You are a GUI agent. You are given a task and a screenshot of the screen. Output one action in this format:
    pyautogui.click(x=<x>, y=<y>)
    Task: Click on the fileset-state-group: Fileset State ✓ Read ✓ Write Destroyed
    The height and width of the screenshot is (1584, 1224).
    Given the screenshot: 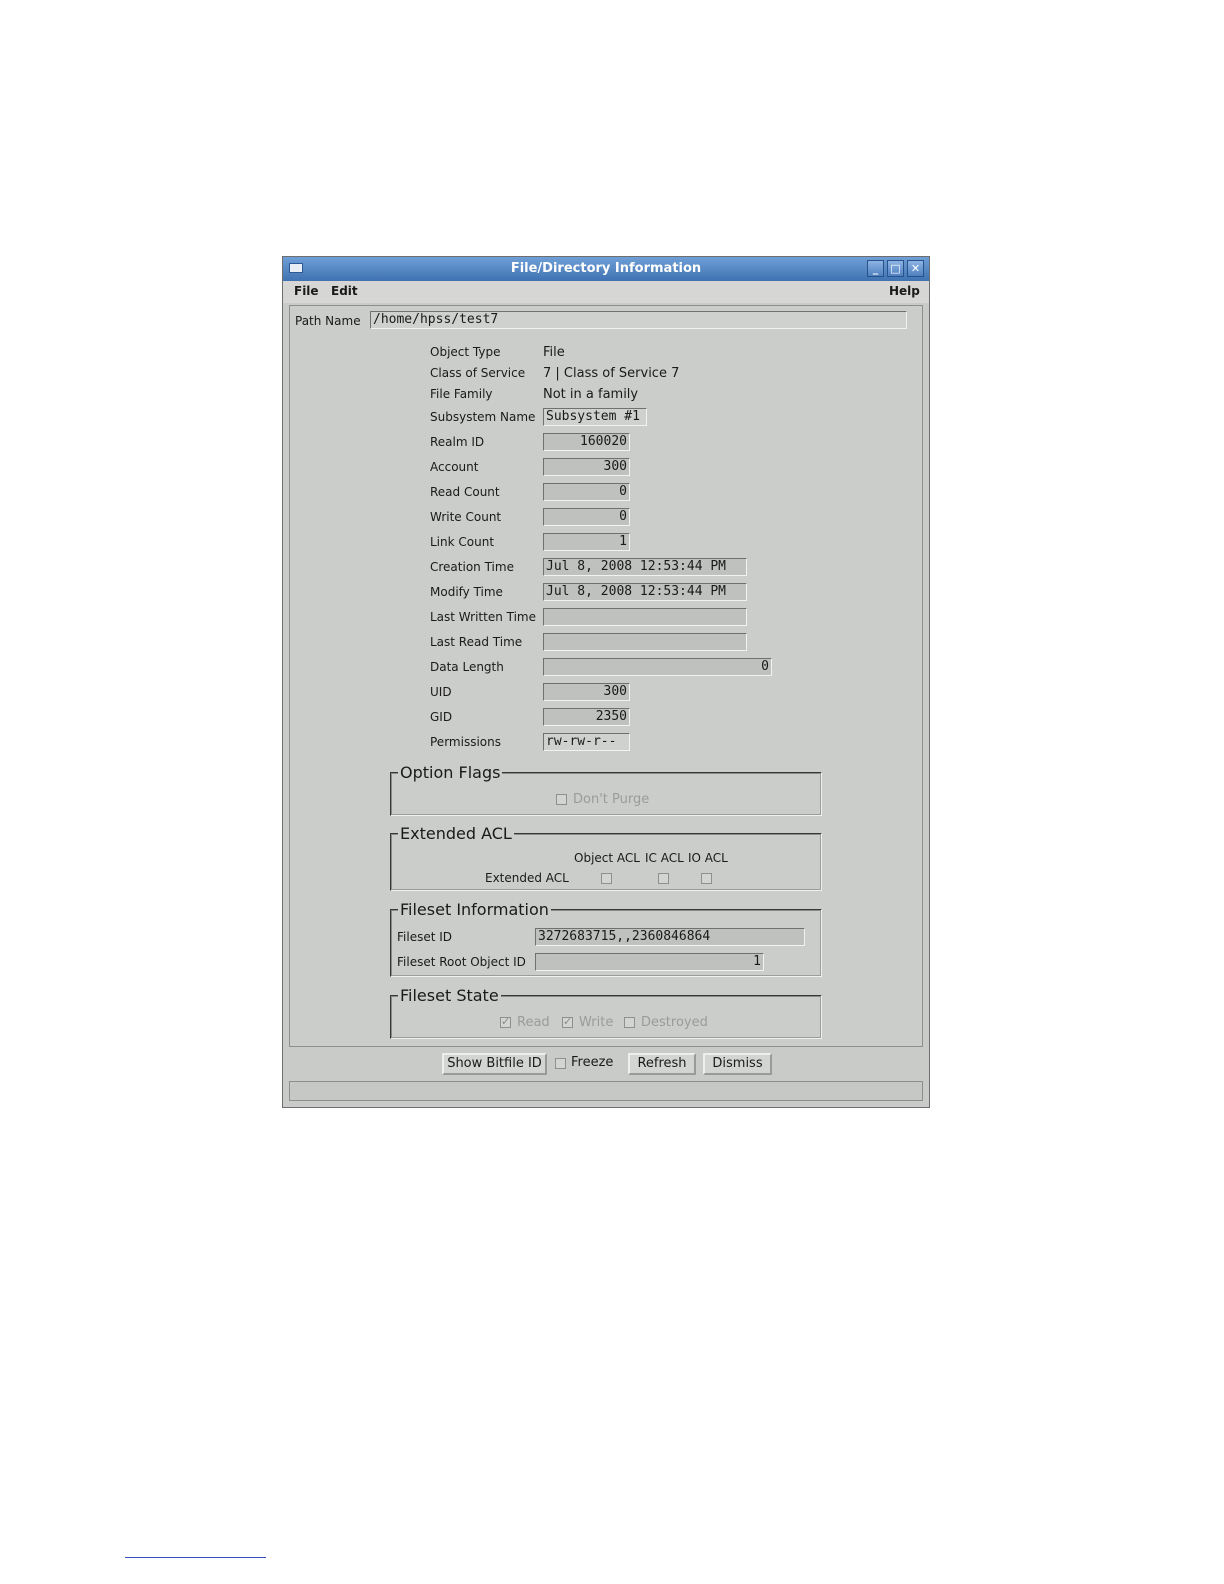 What is the action you would take?
    pyautogui.click(x=606, y=1012)
    